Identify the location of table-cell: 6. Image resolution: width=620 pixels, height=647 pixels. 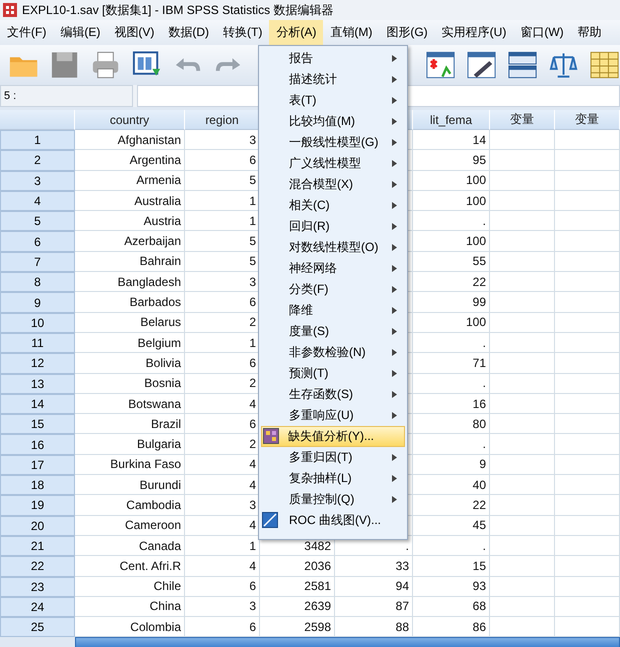
(222, 586).